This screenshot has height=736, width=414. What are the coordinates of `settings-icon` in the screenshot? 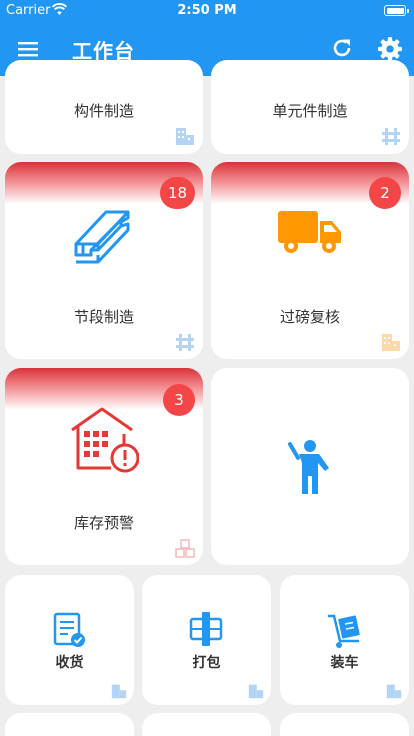 It's located at (390, 49).